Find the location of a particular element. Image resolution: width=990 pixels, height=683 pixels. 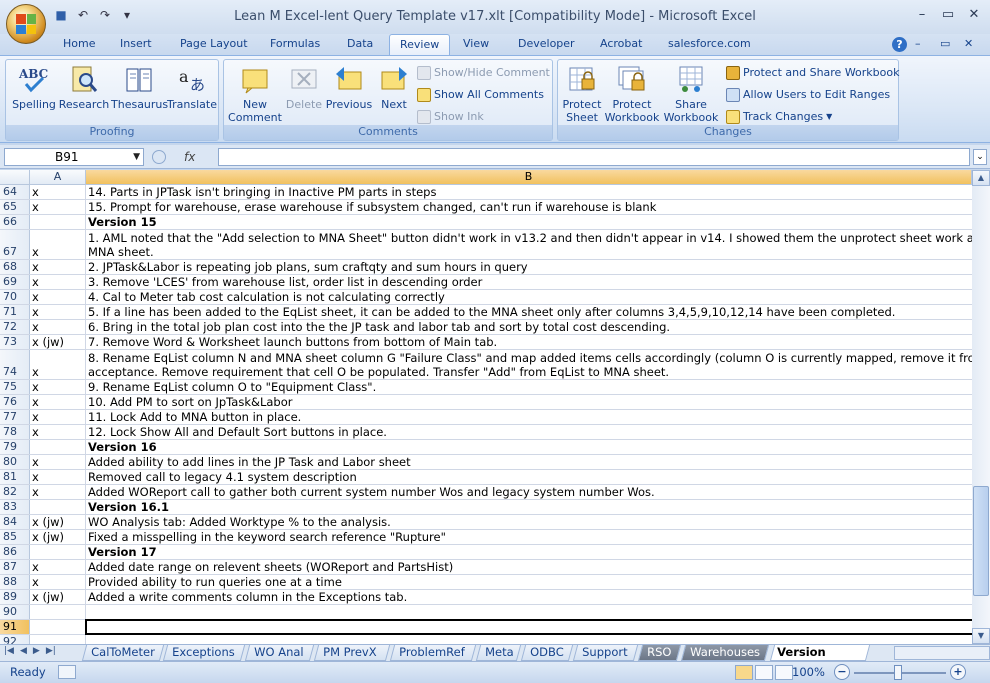

row-header: 71 is located at coordinates (15, 312).